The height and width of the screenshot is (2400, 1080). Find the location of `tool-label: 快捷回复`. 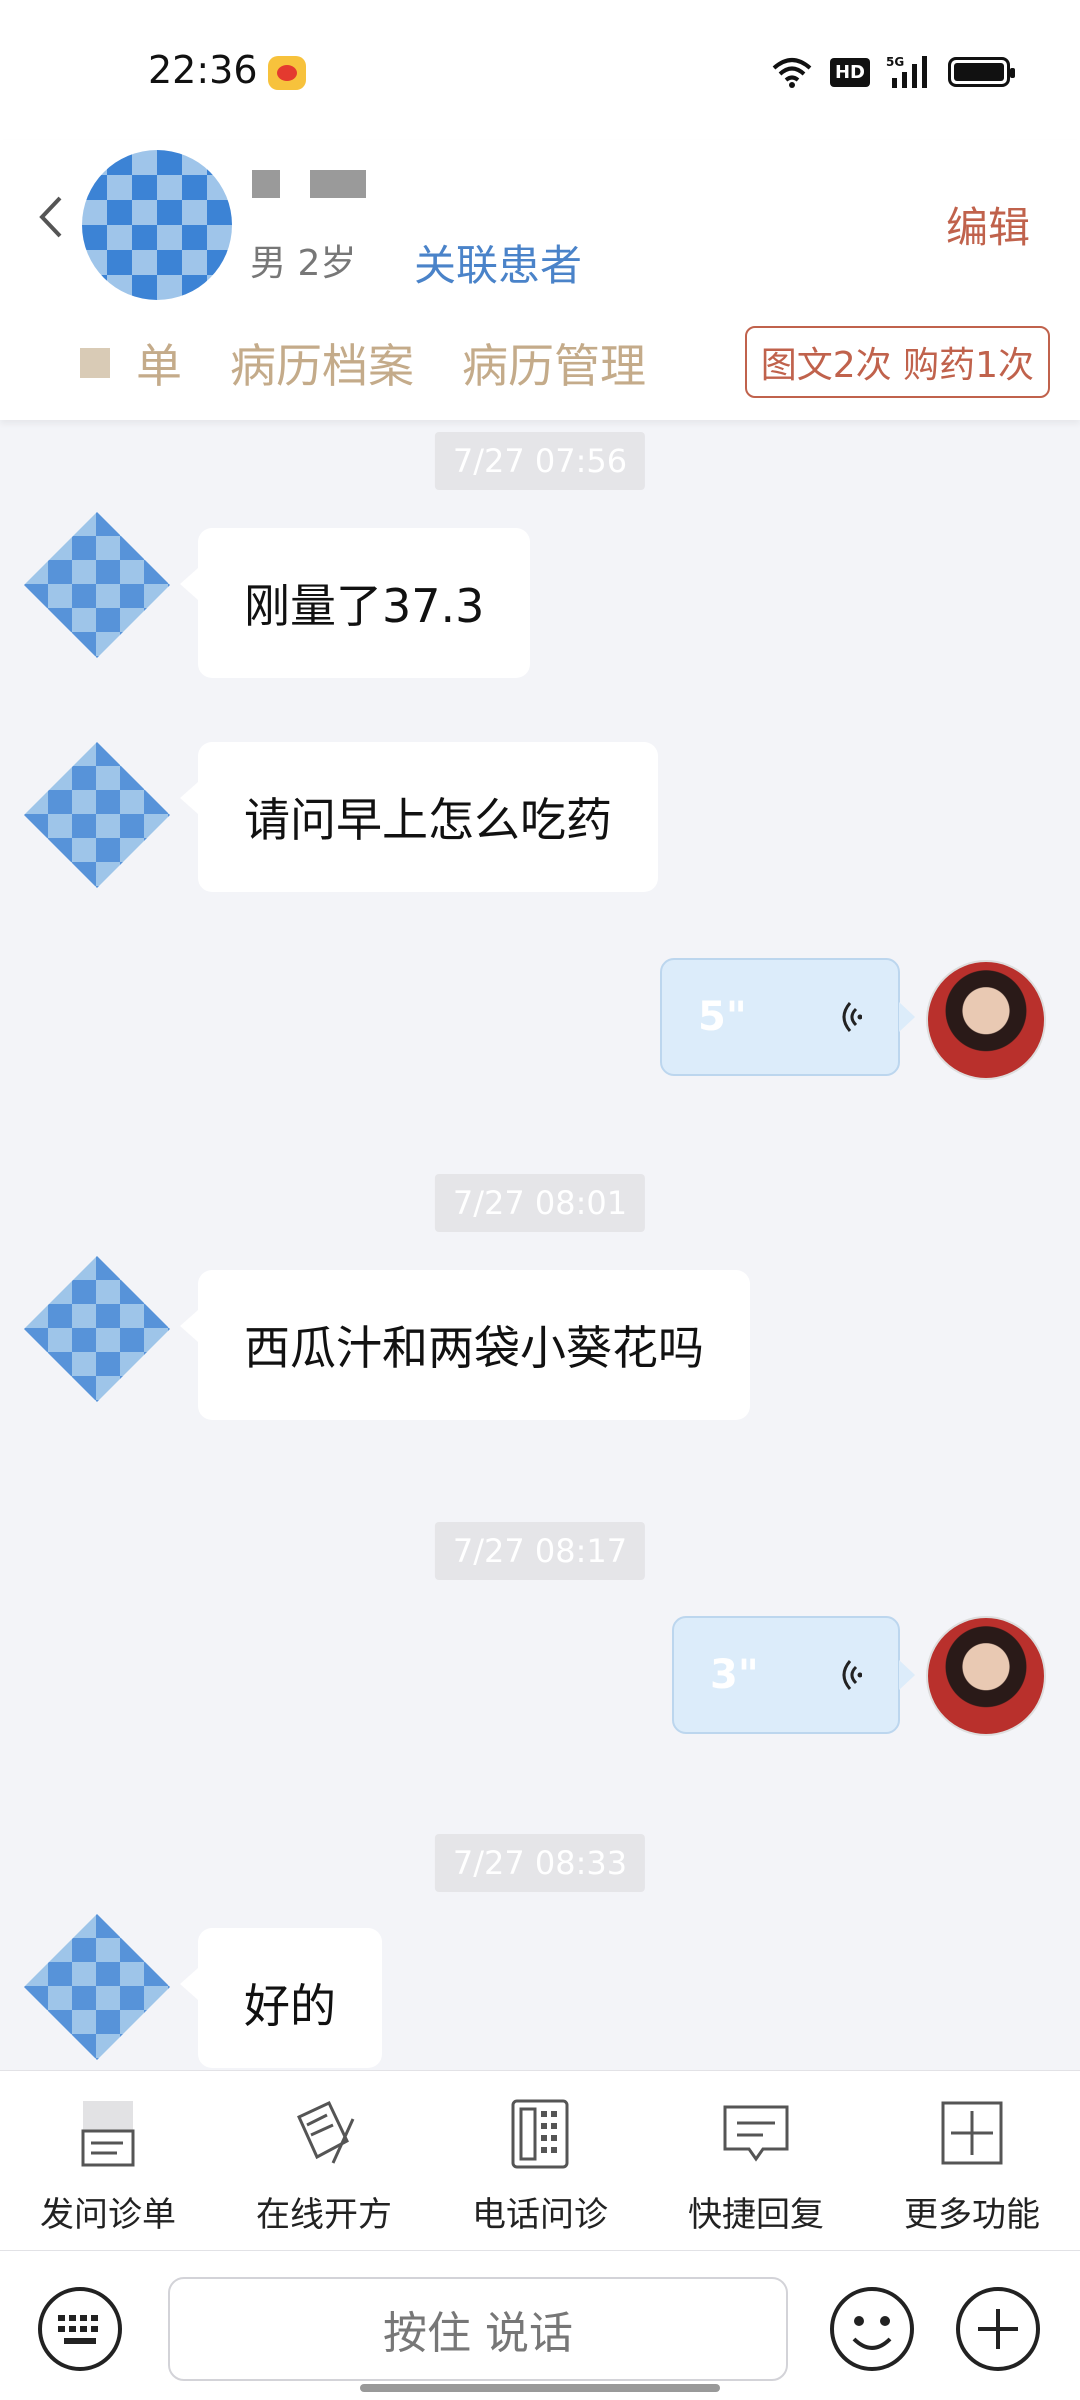

tool-label: 快捷回复 is located at coordinates (756, 2215).